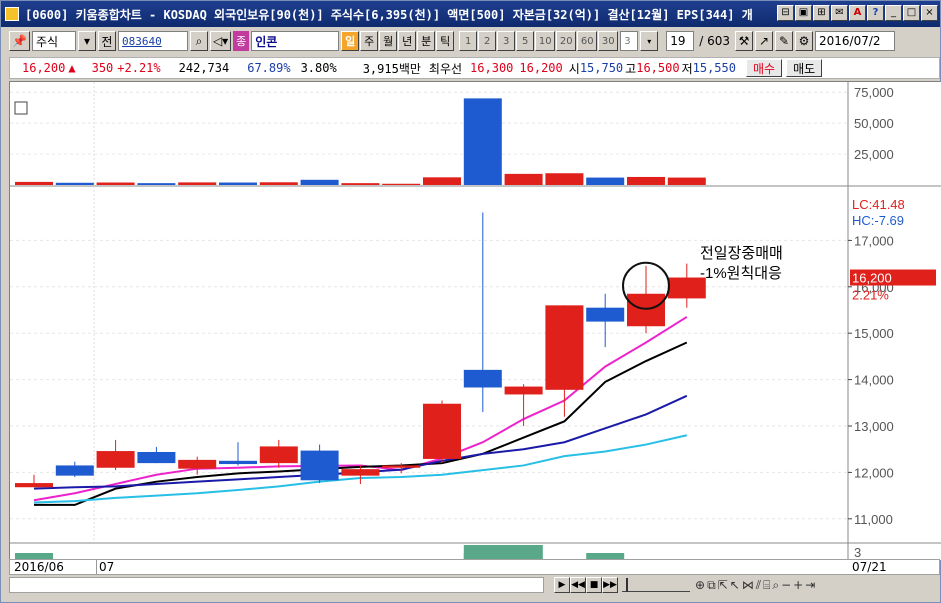 The image size is (941, 603). I want to click on date-axis: 2016/06 07 07/21, so click(474, 567).